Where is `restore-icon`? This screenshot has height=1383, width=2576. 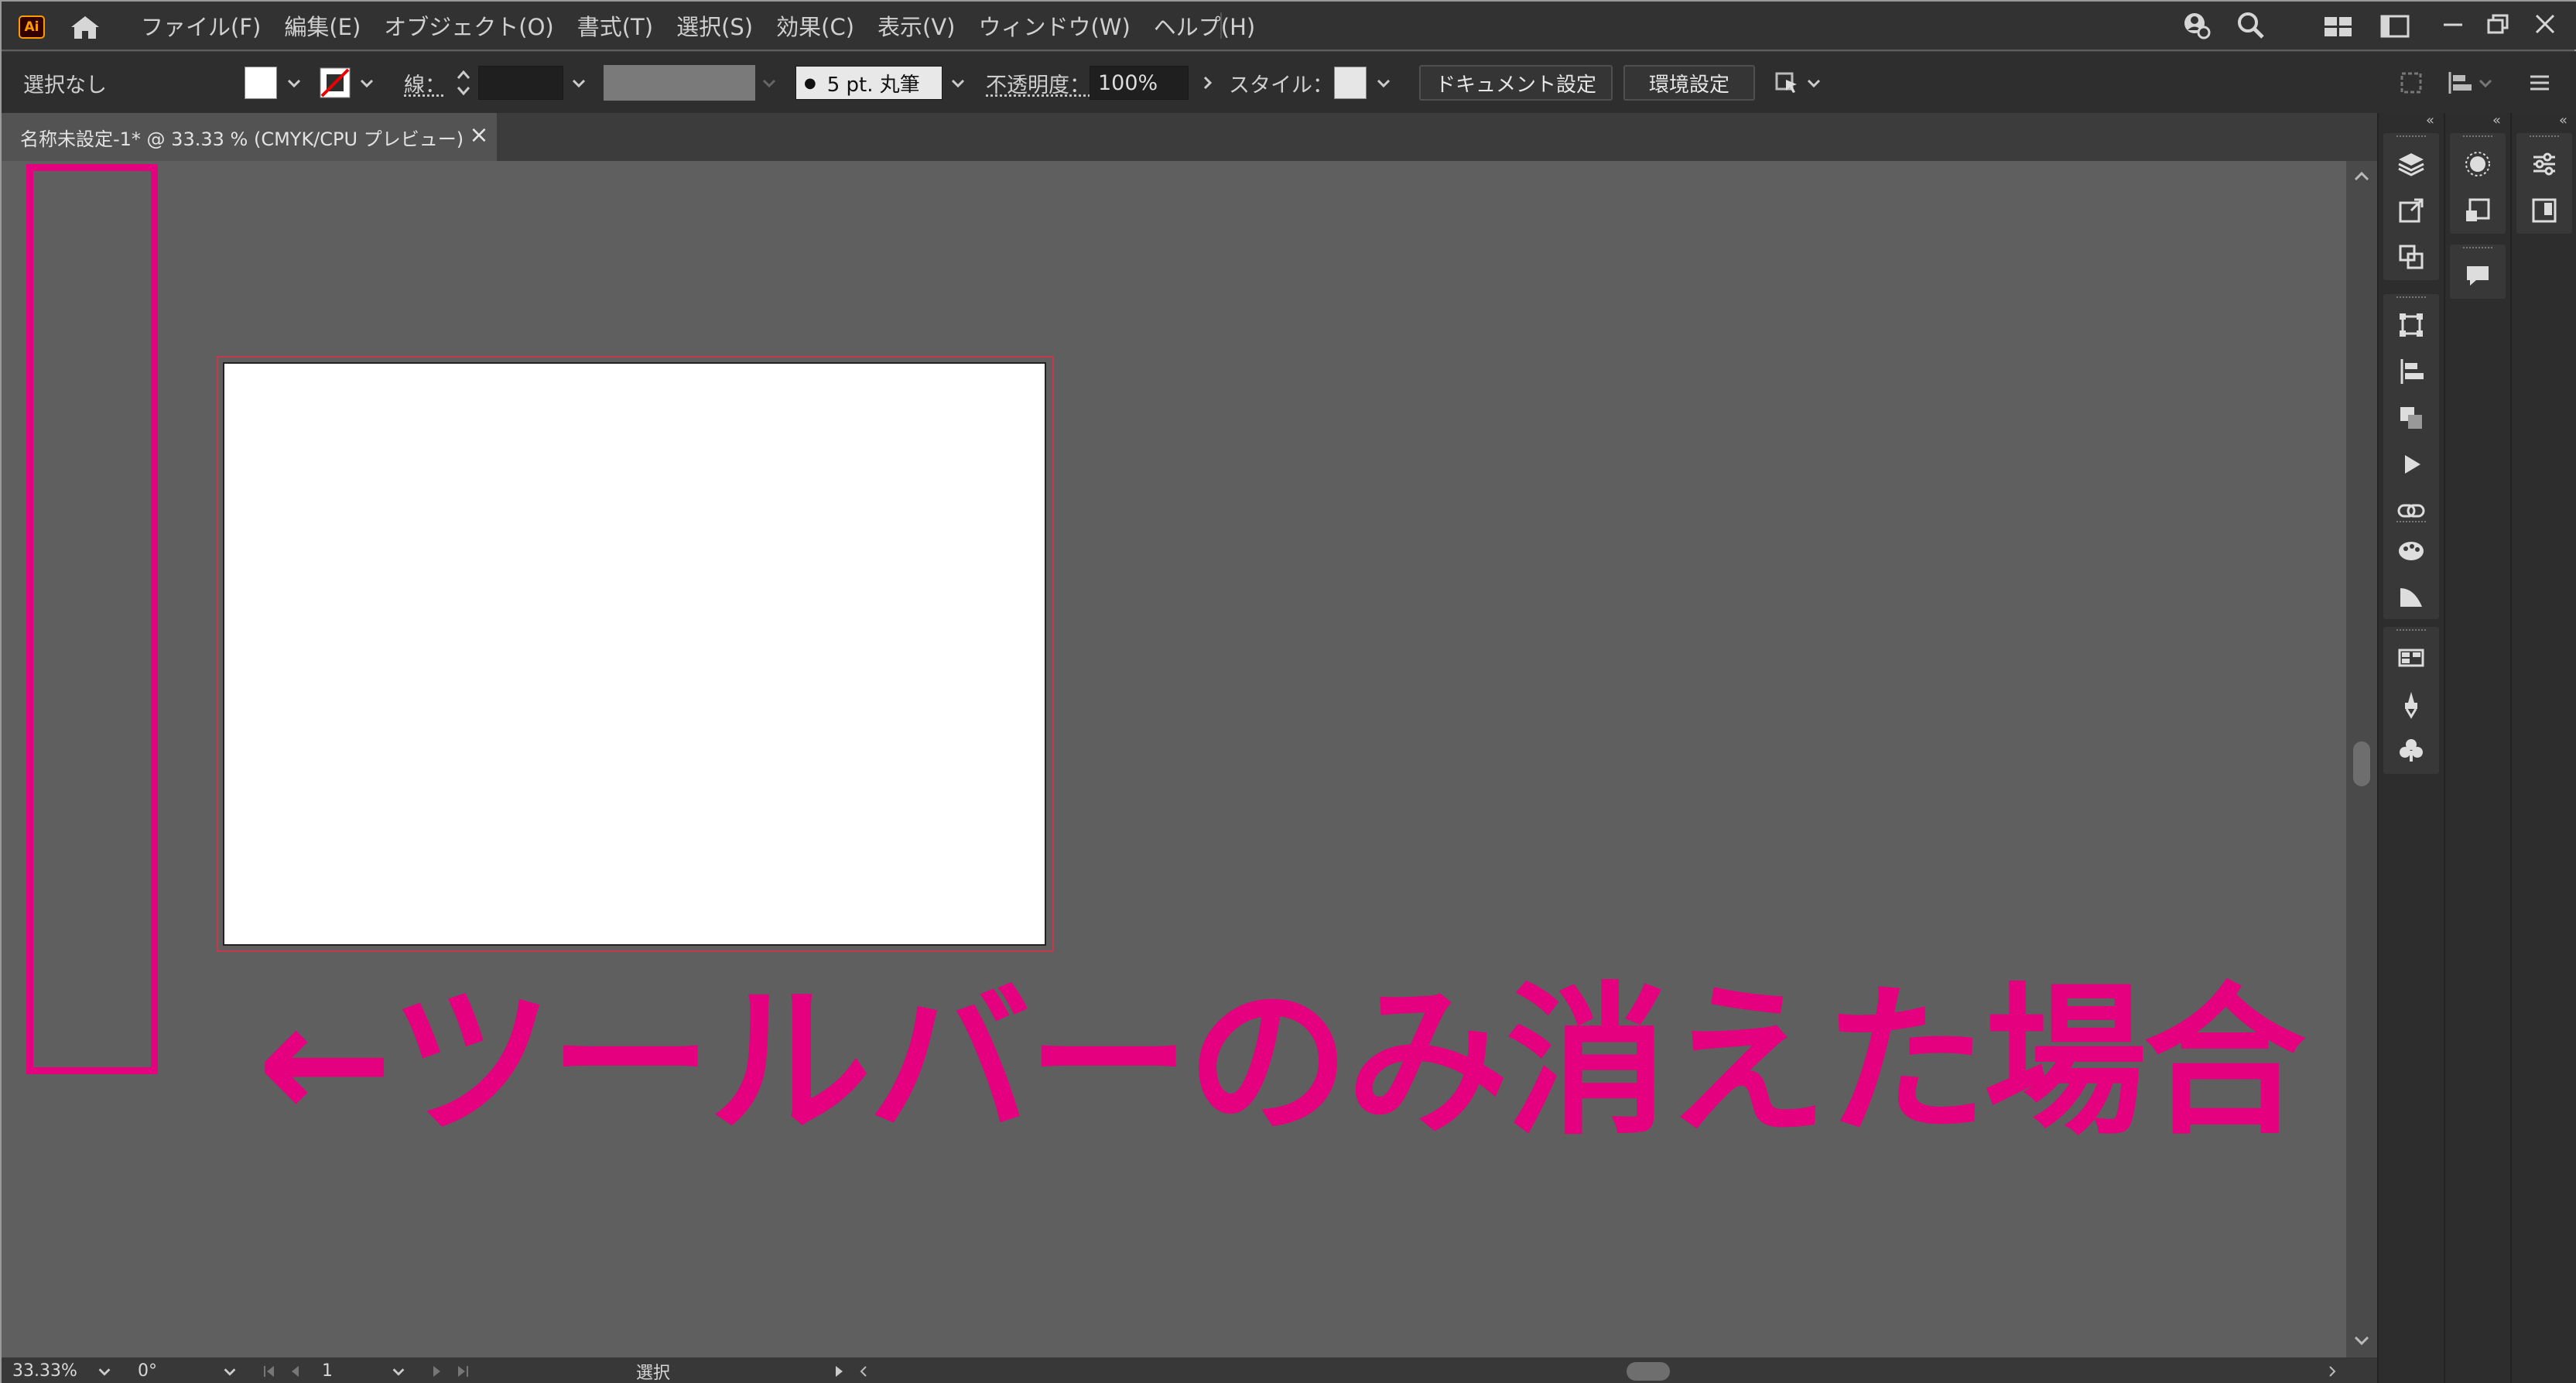
restore-icon is located at coordinates (2499, 24).